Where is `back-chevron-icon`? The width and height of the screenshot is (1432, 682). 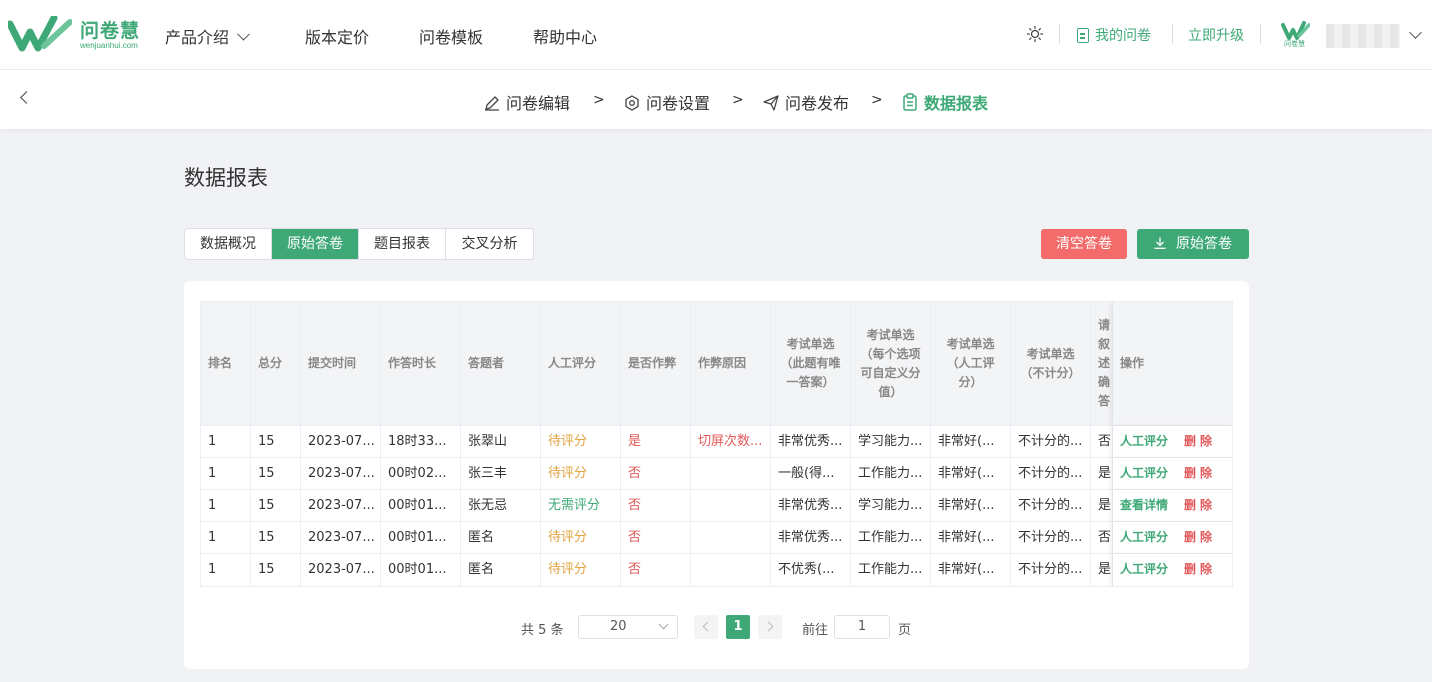
back-chevron-icon is located at coordinates (26, 97).